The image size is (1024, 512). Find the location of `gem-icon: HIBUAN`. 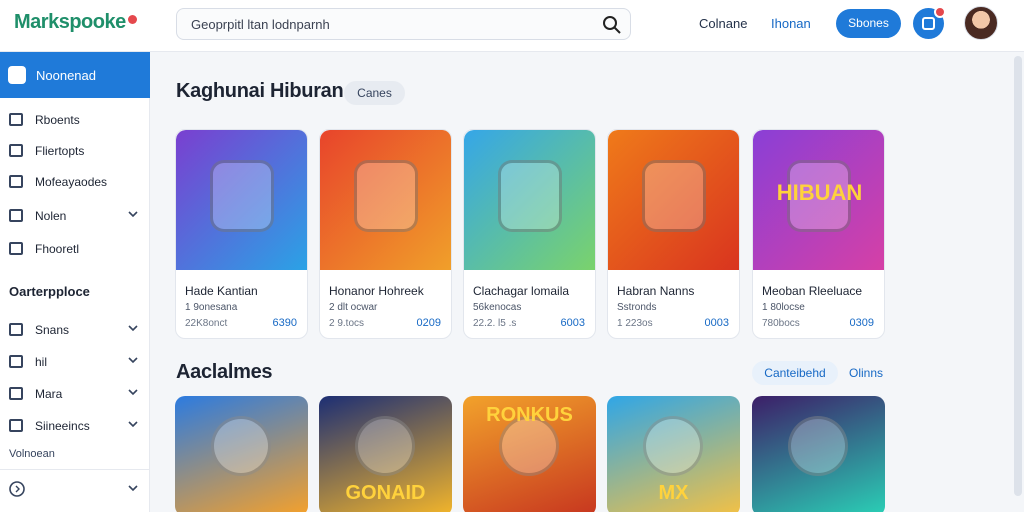

gem-icon: HIBUAN is located at coordinates (818, 200).